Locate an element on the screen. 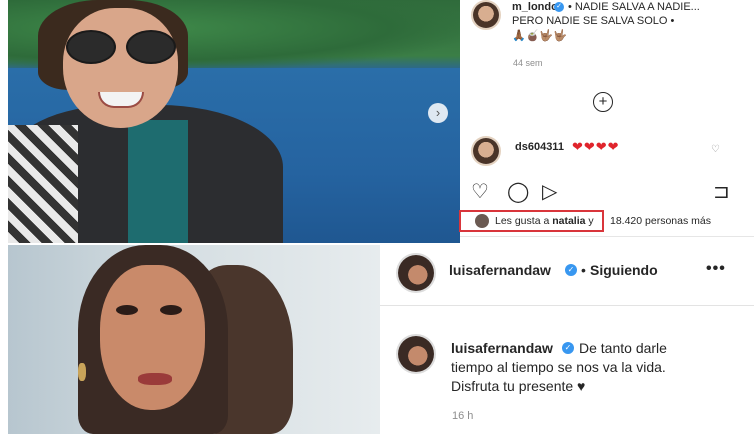 The height and width of the screenshot is (434, 754). caption-emojis: 🙏🏾🧉🤟🏽🤟🏽 is located at coordinates (539, 36).